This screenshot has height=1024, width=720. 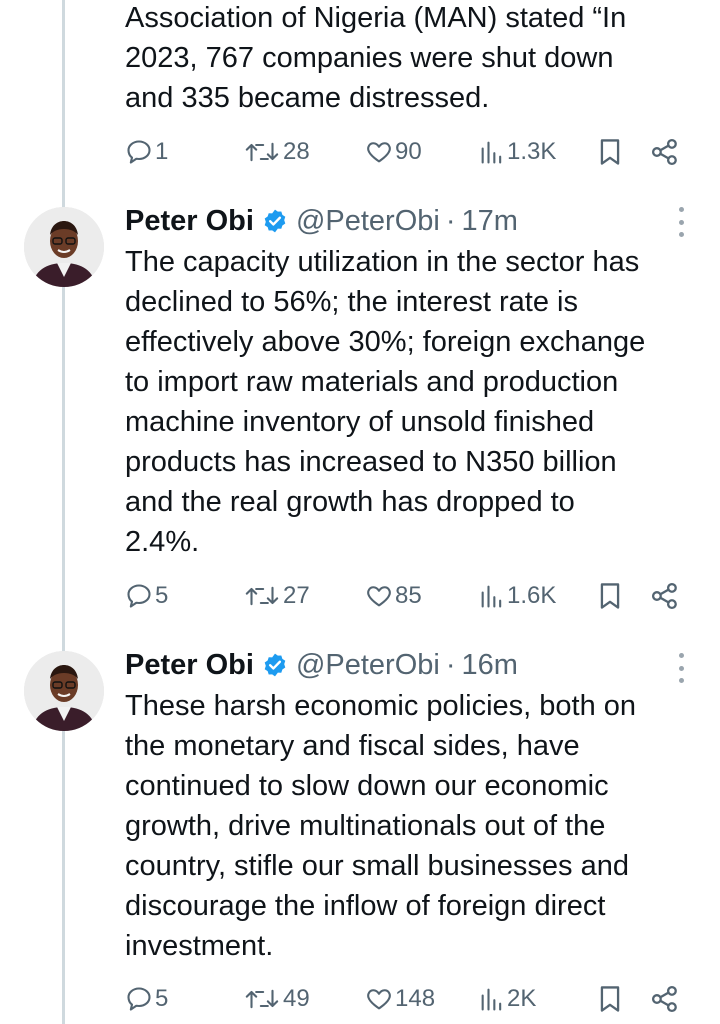 I want to click on views-button: 2K, so click(x=507, y=999).